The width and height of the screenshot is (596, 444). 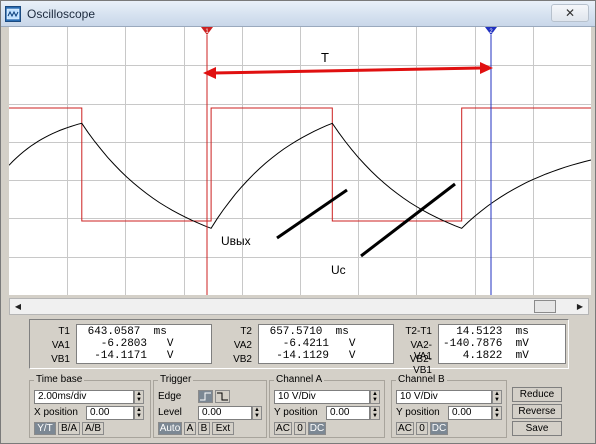 What do you see at coordinates (309, 356) in the screenshot?
I see `readout-value-vb2: -14.1129 V` at bounding box center [309, 356].